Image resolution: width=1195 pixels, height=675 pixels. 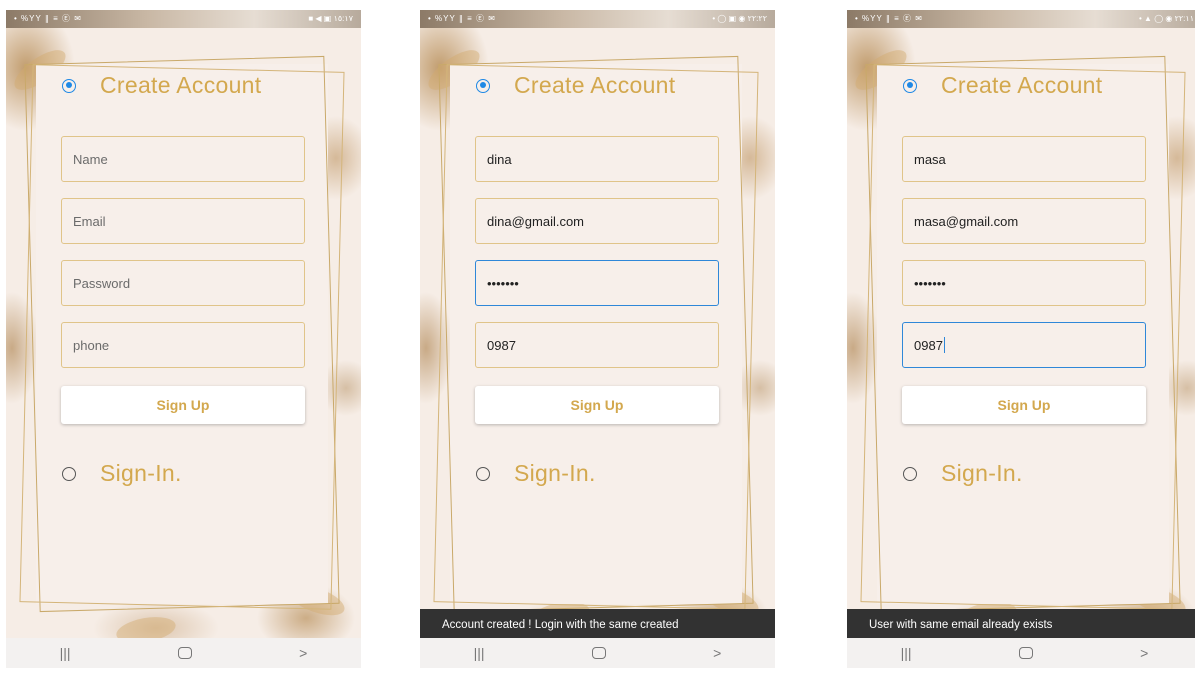 What do you see at coordinates (183, 159) in the screenshot?
I see `name-field: Name` at bounding box center [183, 159].